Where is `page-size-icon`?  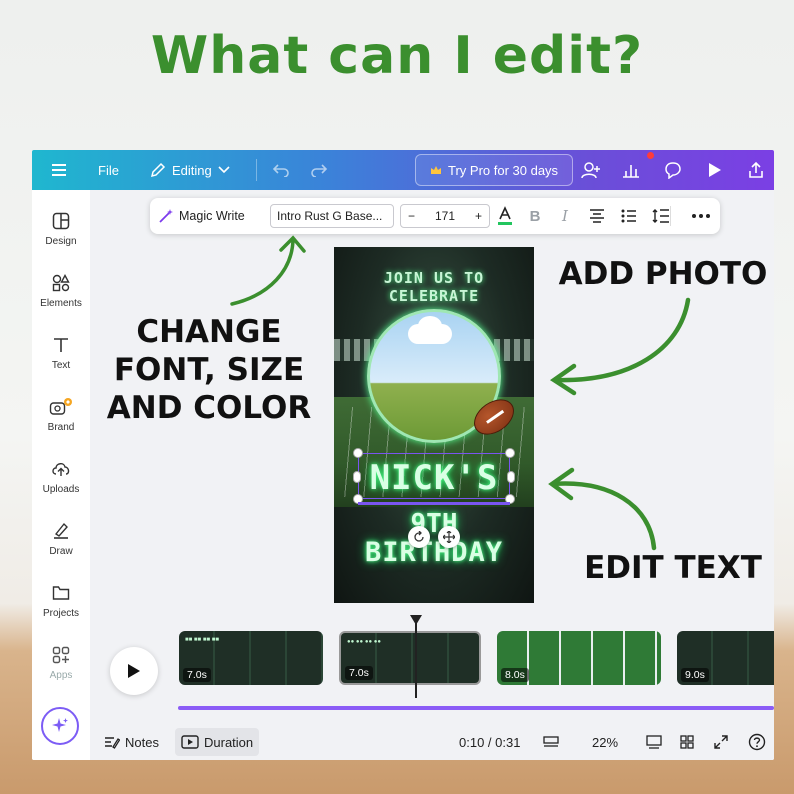
page-size-icon is located at coordinates (551, 742).